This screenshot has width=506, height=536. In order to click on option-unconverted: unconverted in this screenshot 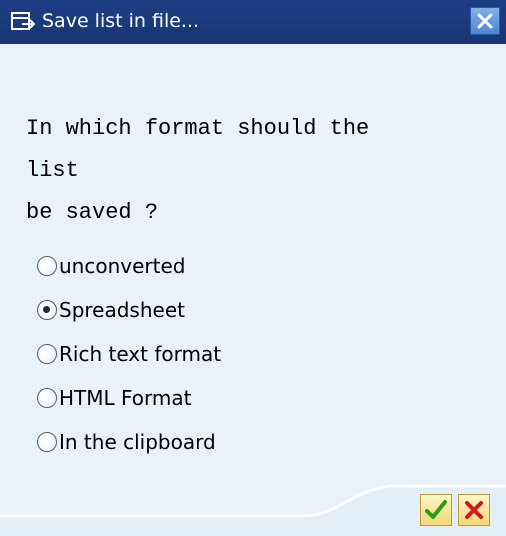, I will do `click(257, 266)`.